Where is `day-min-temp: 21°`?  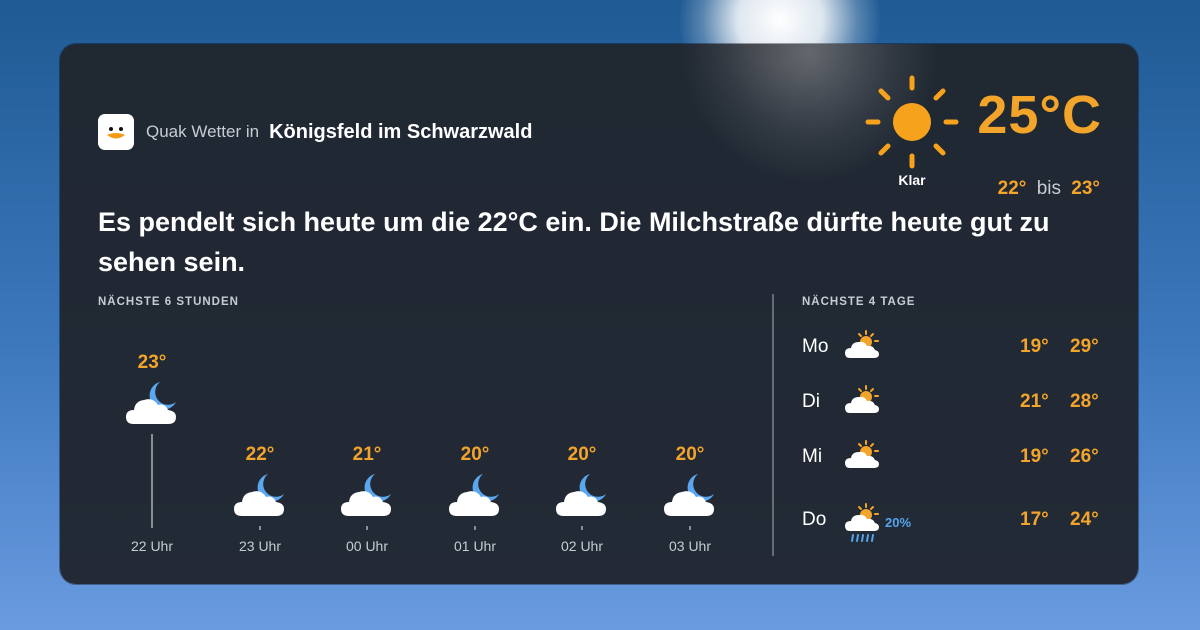 day-min-temp: 21° is located at coordinates (1034, 401).